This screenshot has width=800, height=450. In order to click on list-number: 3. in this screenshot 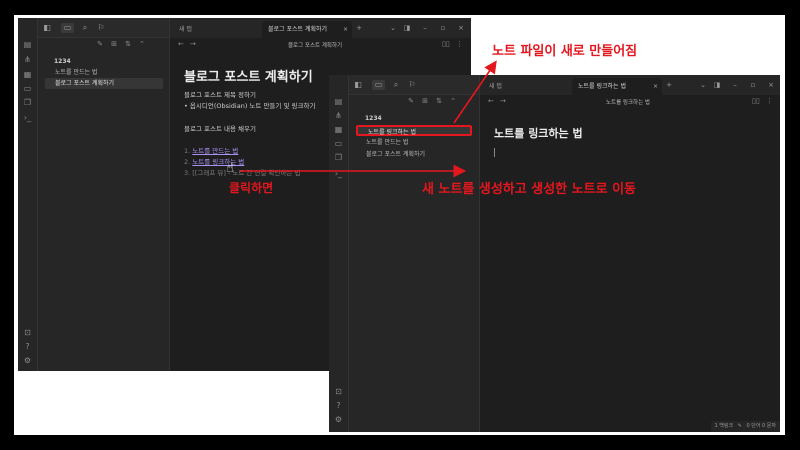, I will do `click(187, 173)`.